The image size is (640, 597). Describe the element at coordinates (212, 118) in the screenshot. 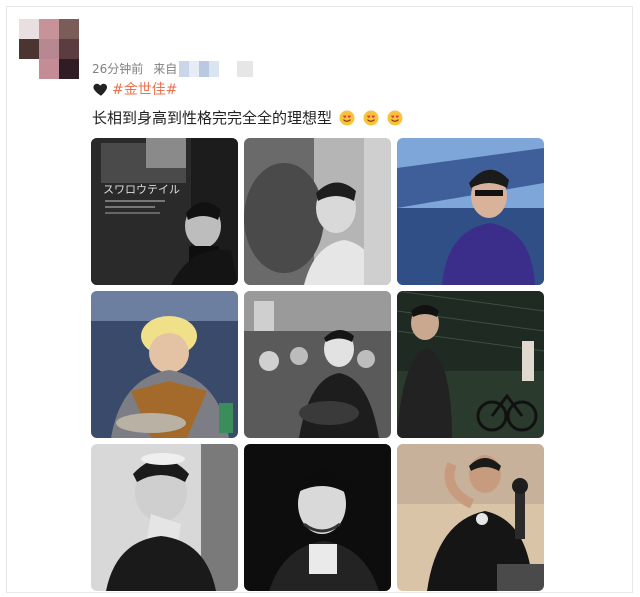

I see `post-body: 长相到身高到性格完完全全的理想型` at that location.